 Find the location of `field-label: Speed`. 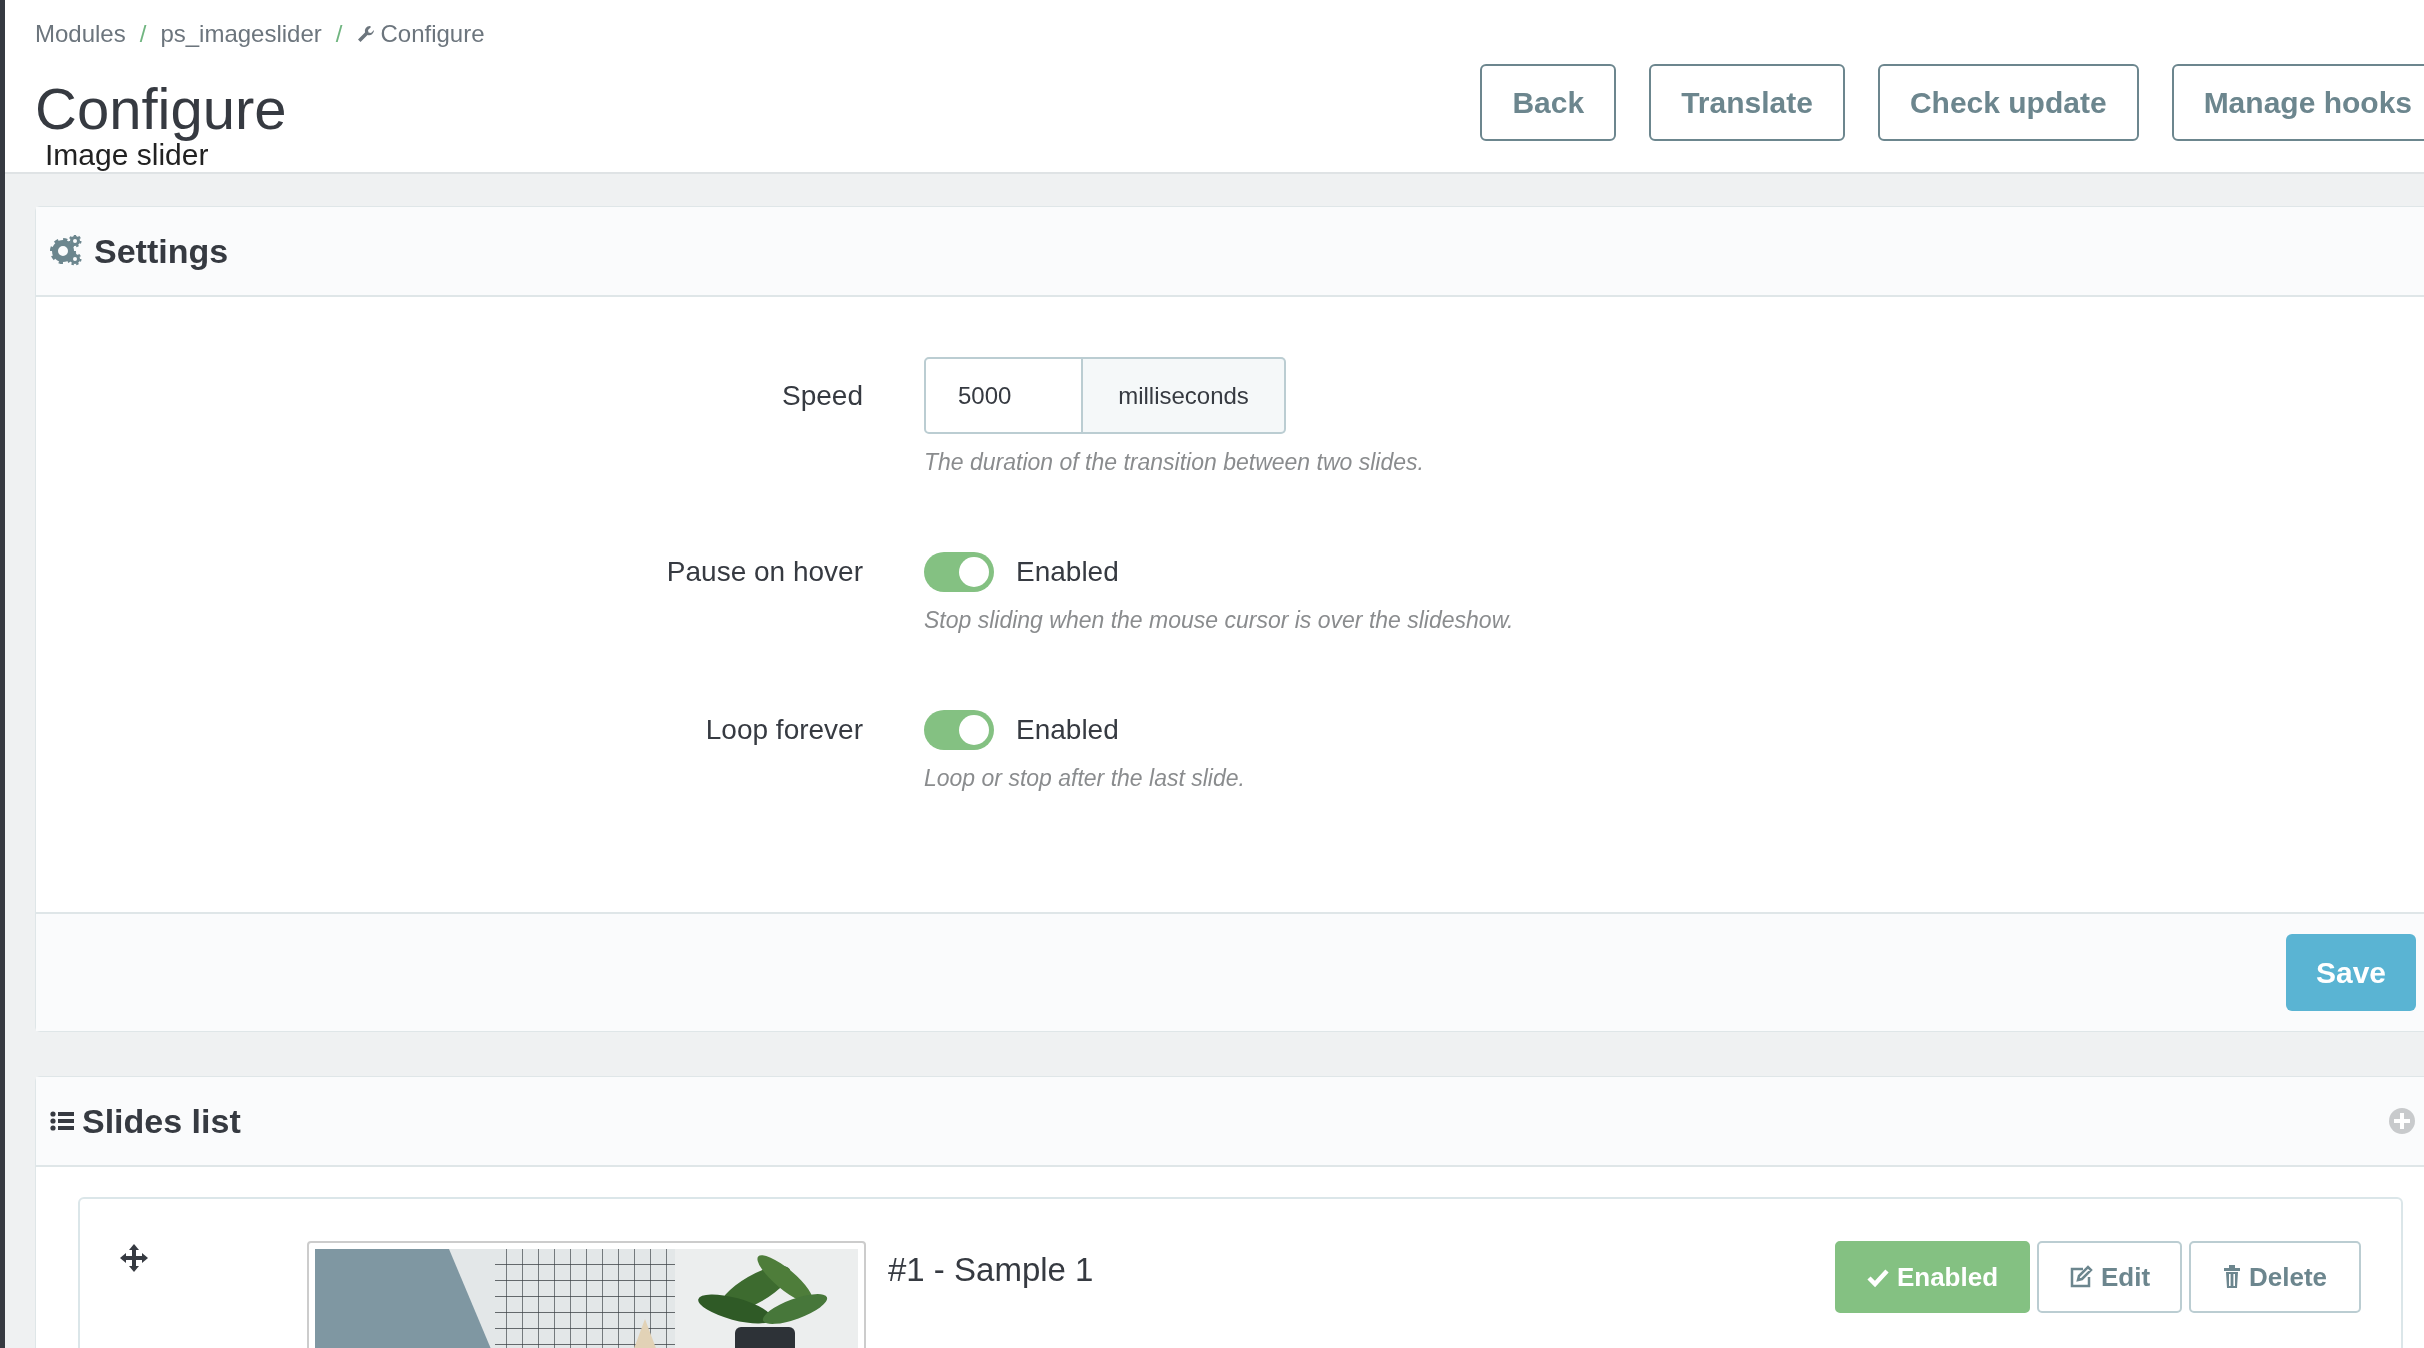

field-label: Speed is located at coordinates (822, 396).